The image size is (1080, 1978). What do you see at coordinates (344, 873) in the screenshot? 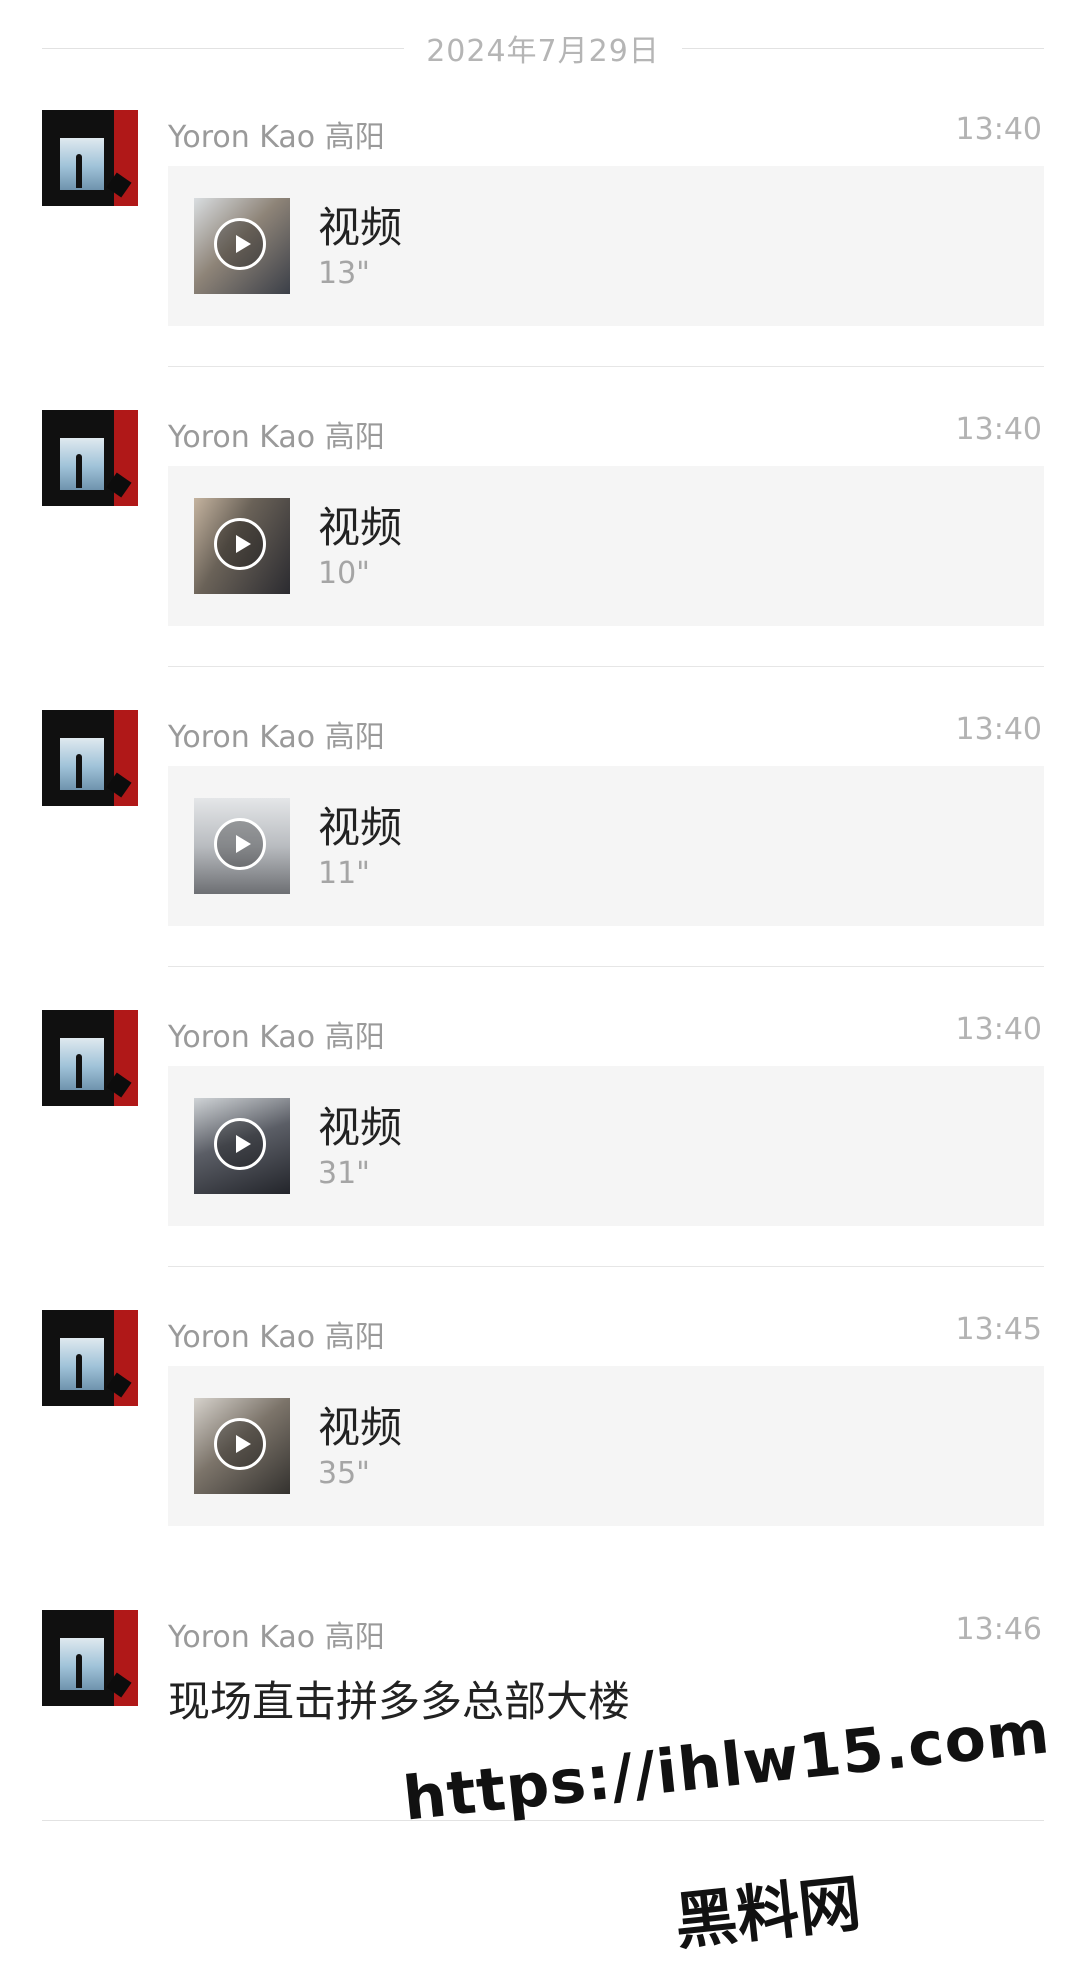
I see `video-duration: 11"` at bounding box center [344, 873].